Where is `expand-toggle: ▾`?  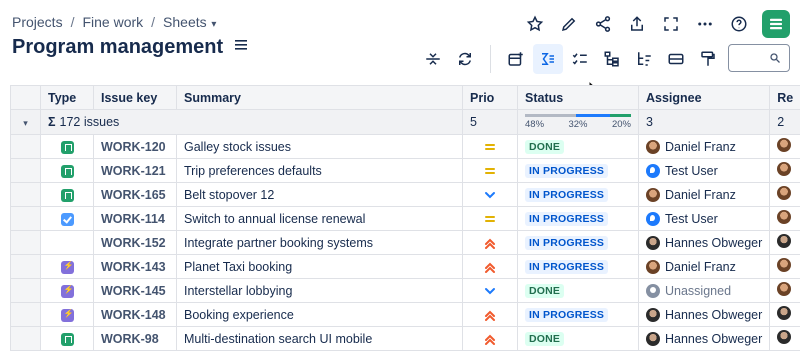
expand-toggle: ▾ is located at coordinates (25, 122).